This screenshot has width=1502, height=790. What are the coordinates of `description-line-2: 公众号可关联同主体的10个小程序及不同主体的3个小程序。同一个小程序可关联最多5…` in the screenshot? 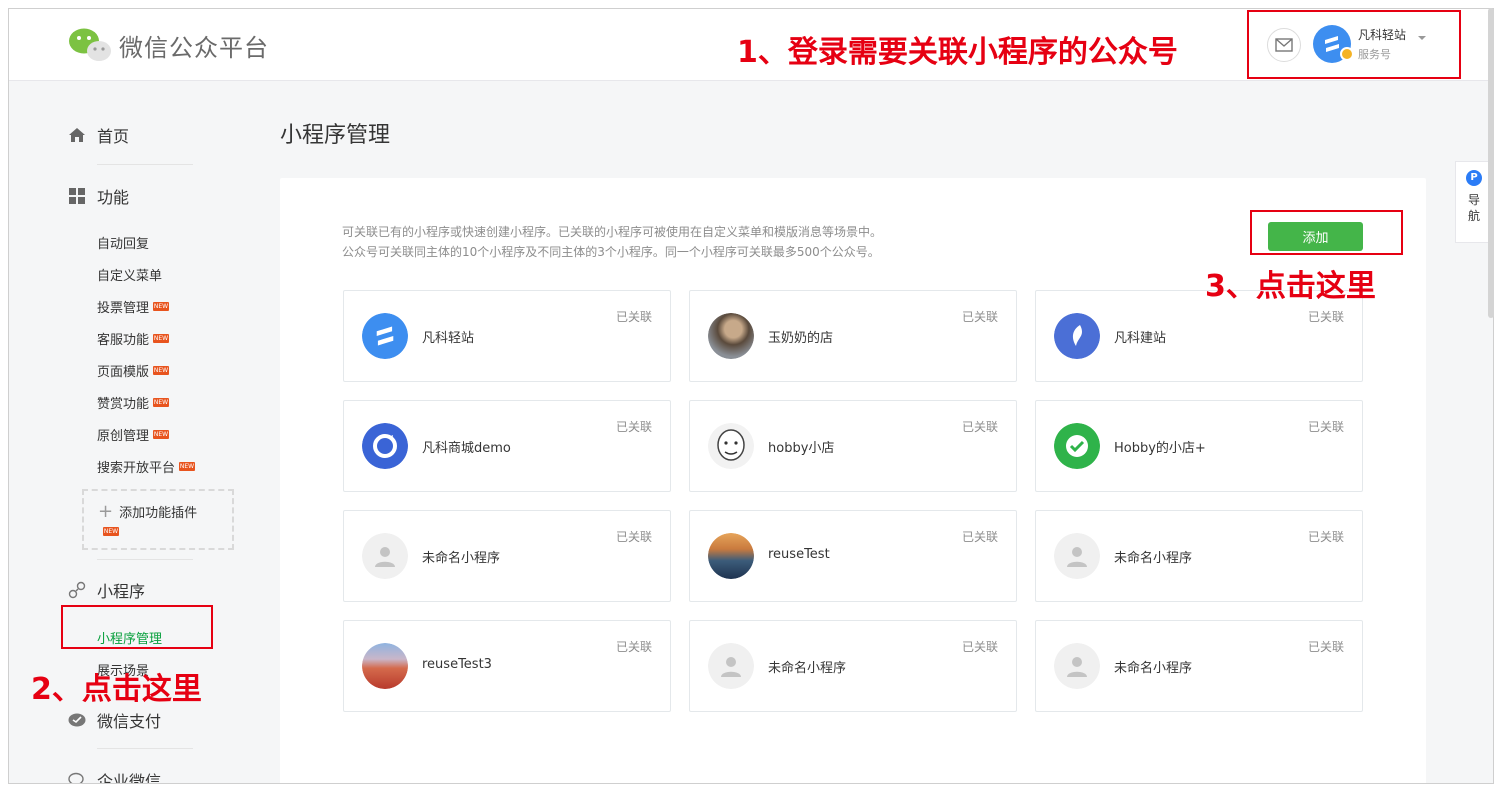 It's located at (611, 252).